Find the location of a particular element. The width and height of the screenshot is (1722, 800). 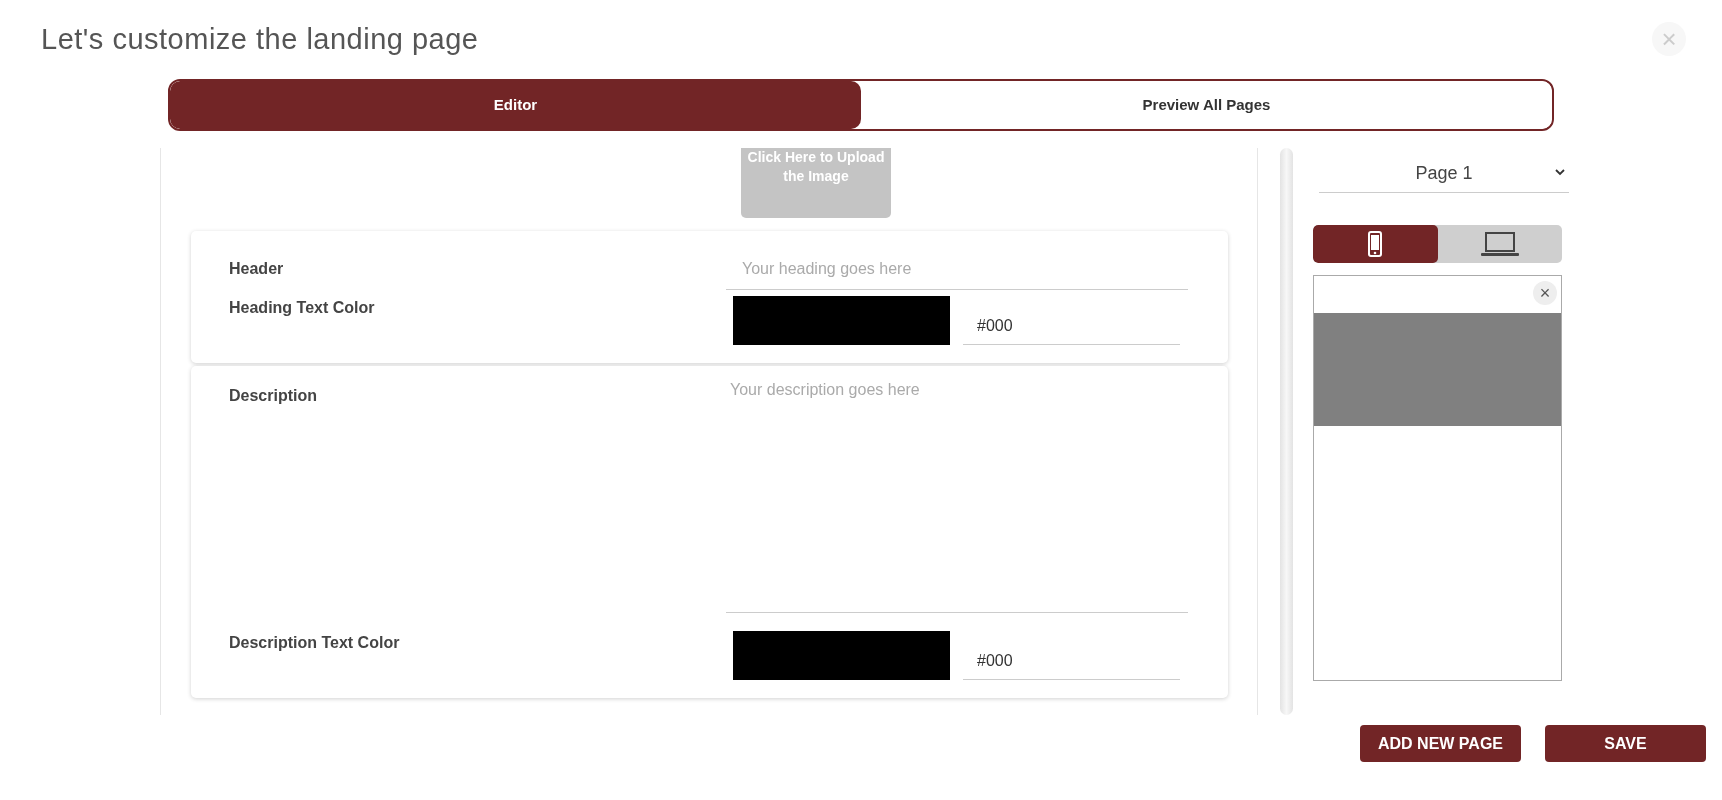

action-button: SAVE is located at coordinates (1625, 743).